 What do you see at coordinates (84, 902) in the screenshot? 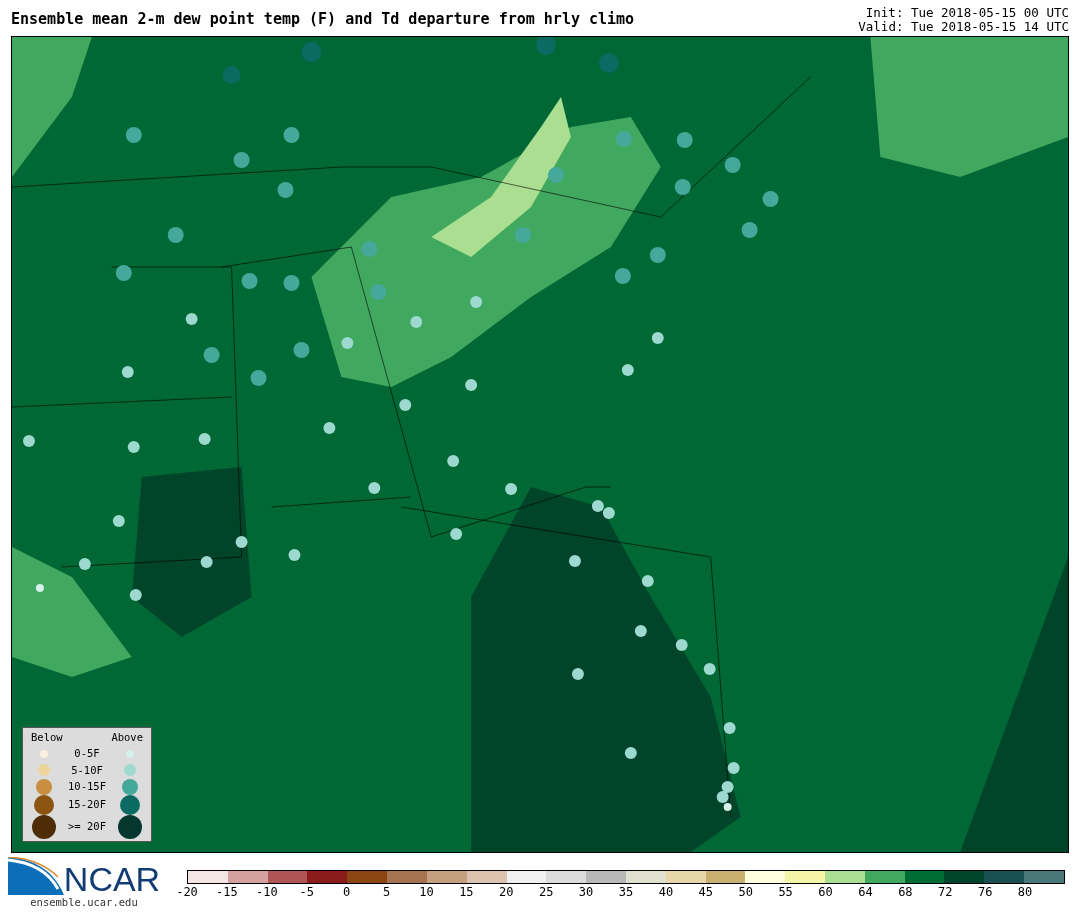
I see `website-url: ensemble.ucar.edu` at bounding box center [84, 902].